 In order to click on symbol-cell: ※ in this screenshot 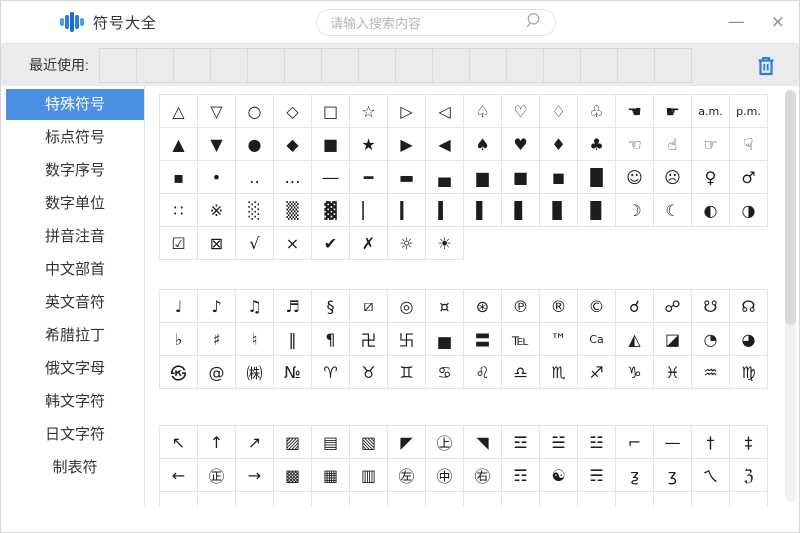, I will do `click(217, 210)`.